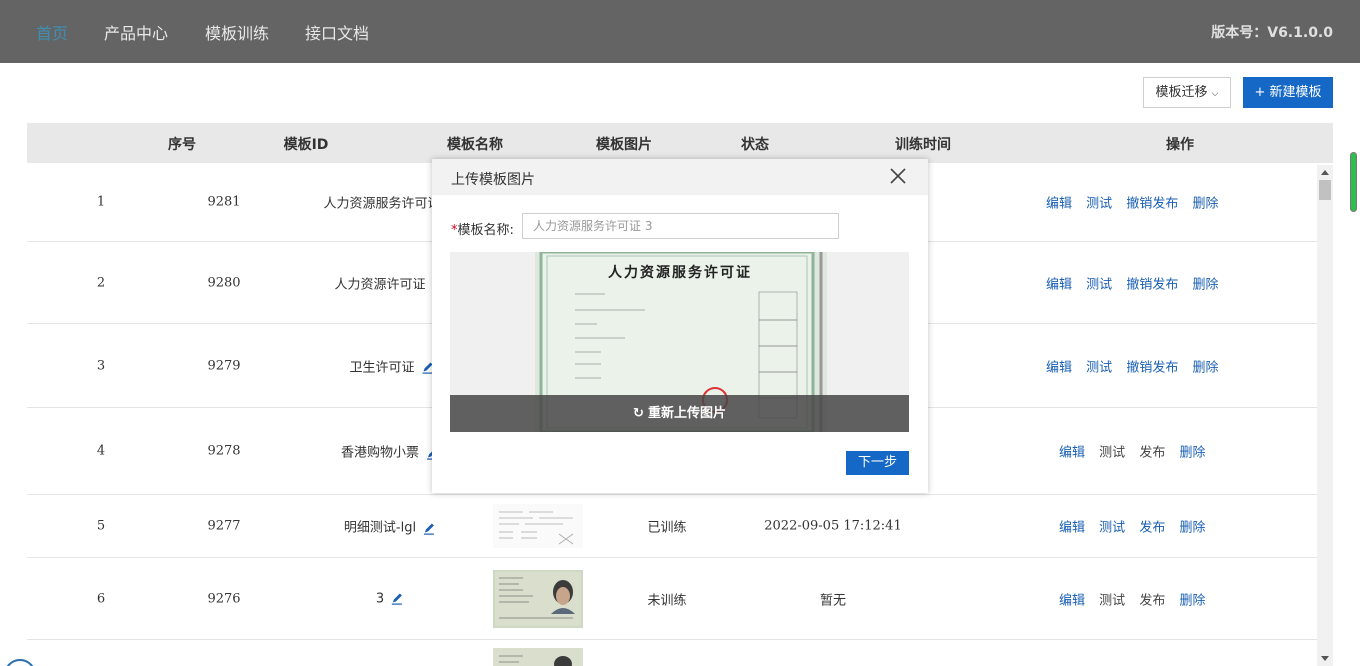  I want to click on nav-products: 产品中心, so click(136, 32).